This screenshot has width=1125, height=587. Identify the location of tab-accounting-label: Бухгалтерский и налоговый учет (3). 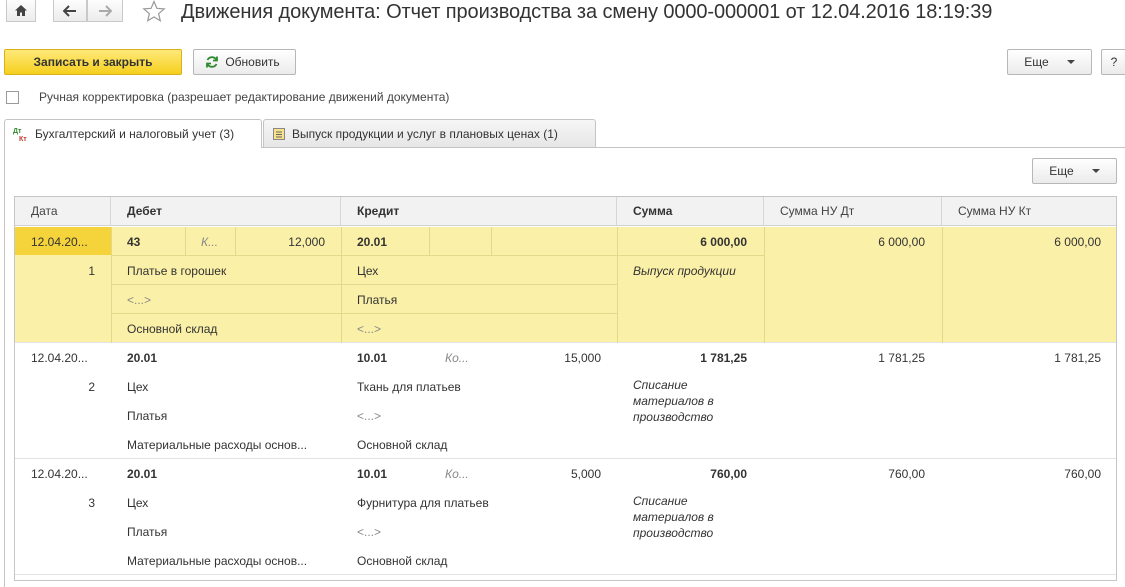
(135, 134).